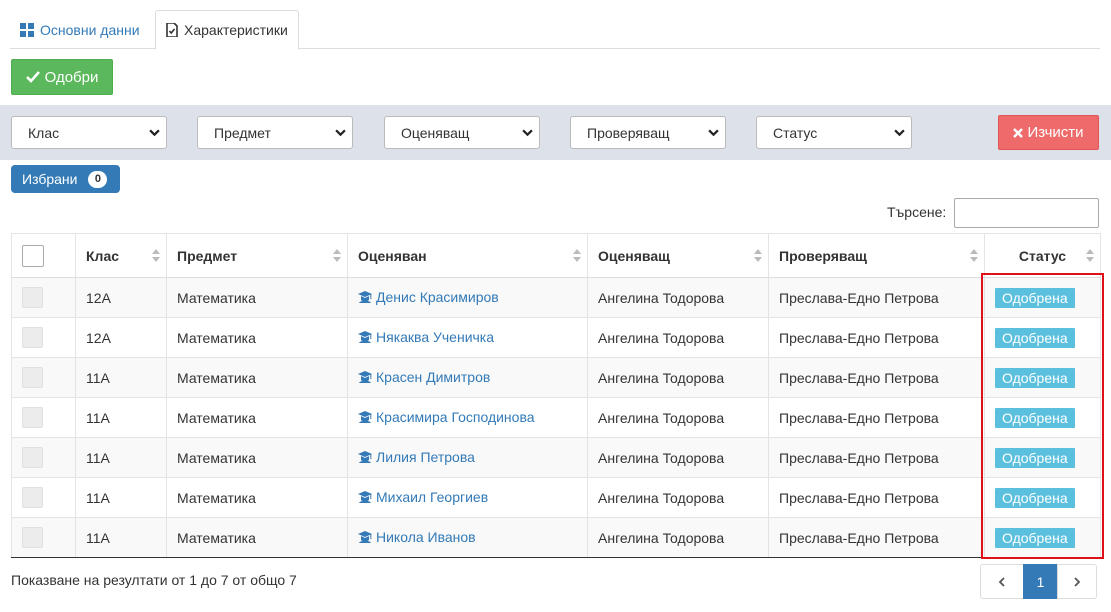 This screenshot has width=1111, height=612. What do you see at coordinates (242, 132) in the screenshot?
I see `subject-filter-value: Предмет` at bounding box center [242, 132].